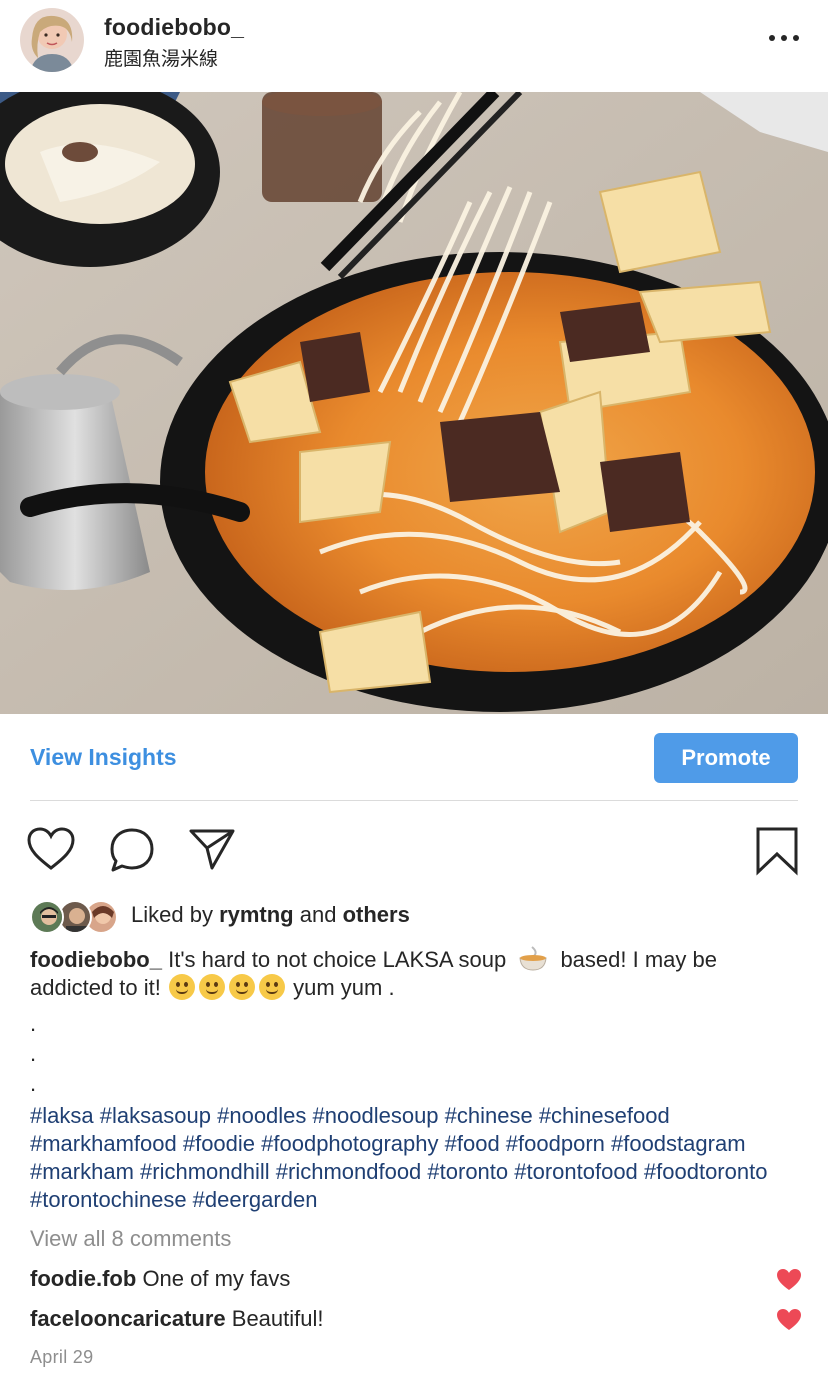  What do you see at coordinates (334, 959) in the screenshot?
I see `caption-text: It's hard to not choice LAKSA soup` at bounding box center [334, 959].